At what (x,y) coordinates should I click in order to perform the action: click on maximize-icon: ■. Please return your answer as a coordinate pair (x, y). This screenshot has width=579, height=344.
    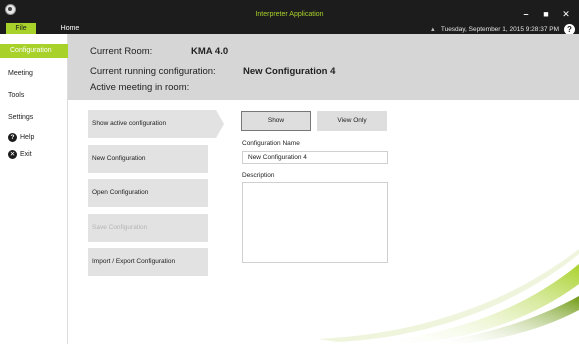
    Looking at the image, I should click on (546, 14).